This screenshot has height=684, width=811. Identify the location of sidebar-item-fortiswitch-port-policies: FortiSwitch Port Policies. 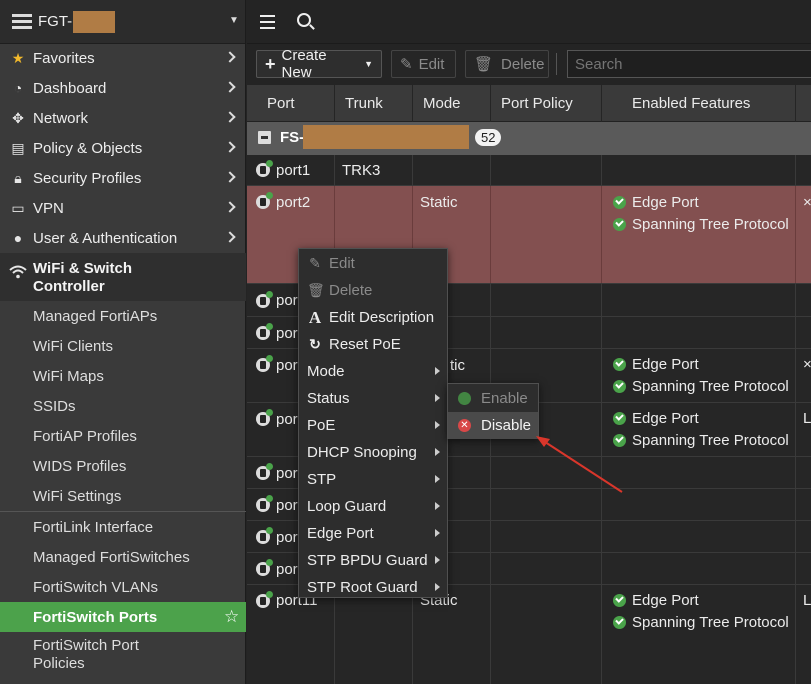
(123, 655).